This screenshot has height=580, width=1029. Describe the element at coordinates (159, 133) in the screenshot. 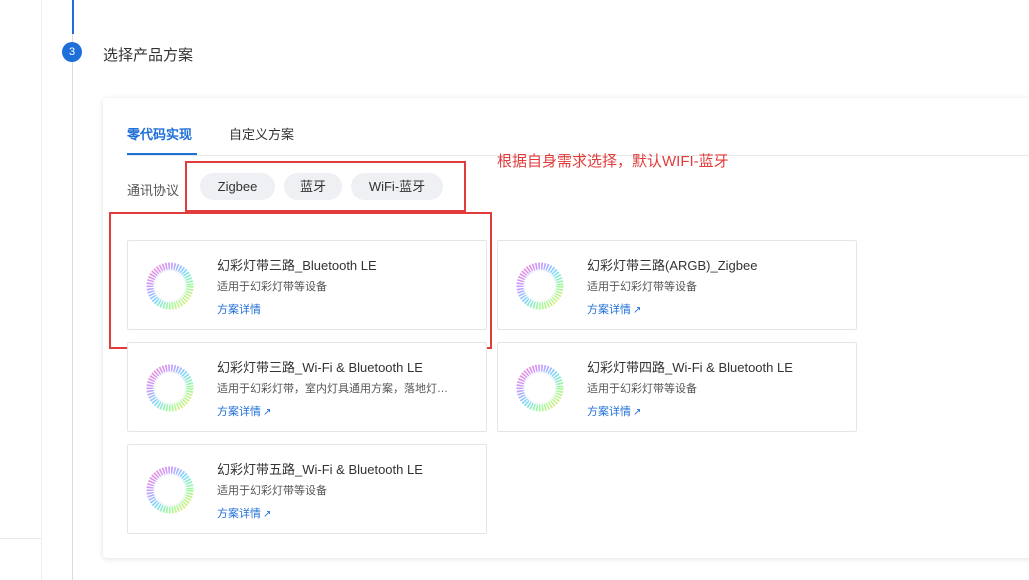

I see `tab-zero-code: 零代码实现` at that location.